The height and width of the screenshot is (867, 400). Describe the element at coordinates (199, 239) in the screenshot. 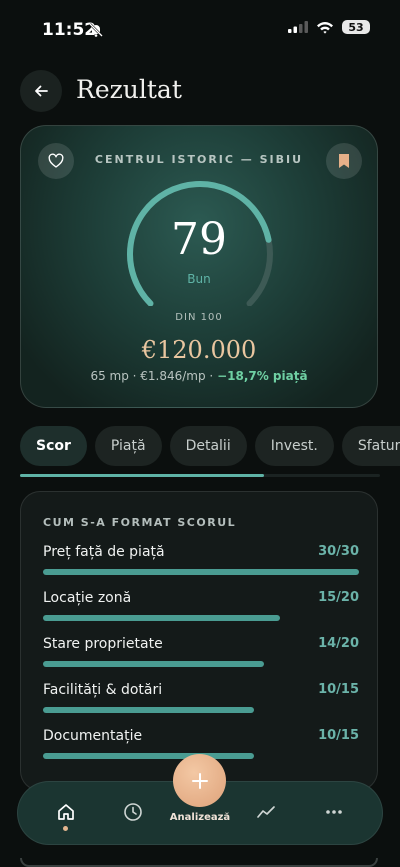

I see `score-value: 79` at that location.